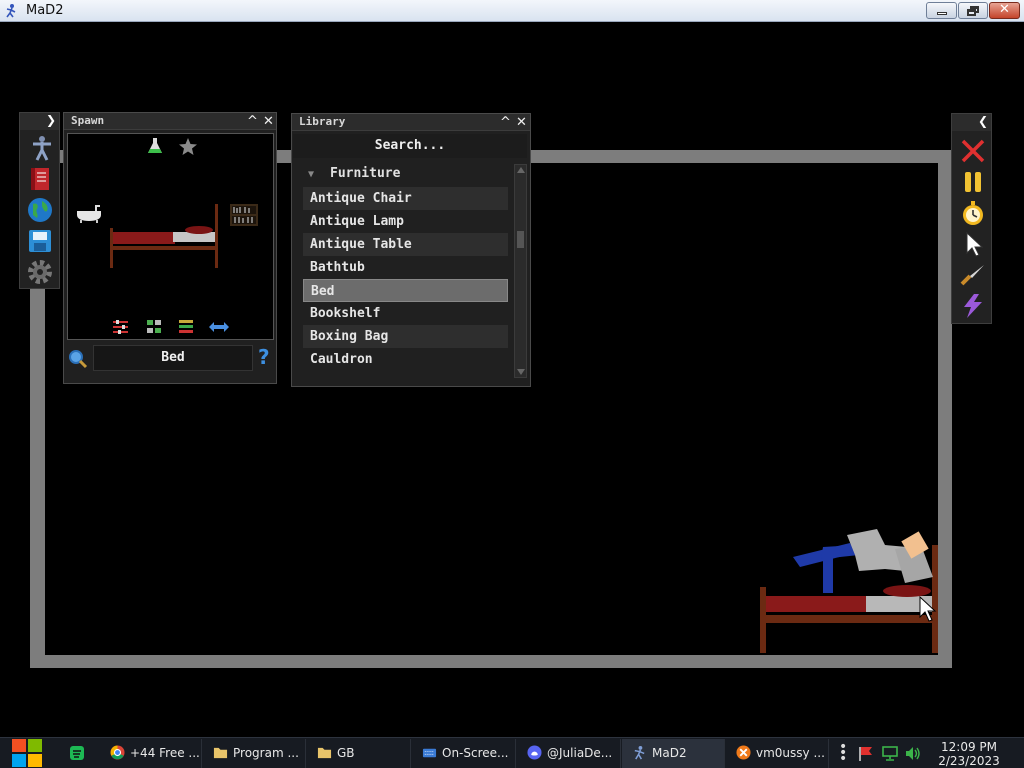 This screenshot has height=768, width=1024. Describe the element at coordinates (346, 753) in the screenshot. I see `taskbar-item-label: GB` at that location.